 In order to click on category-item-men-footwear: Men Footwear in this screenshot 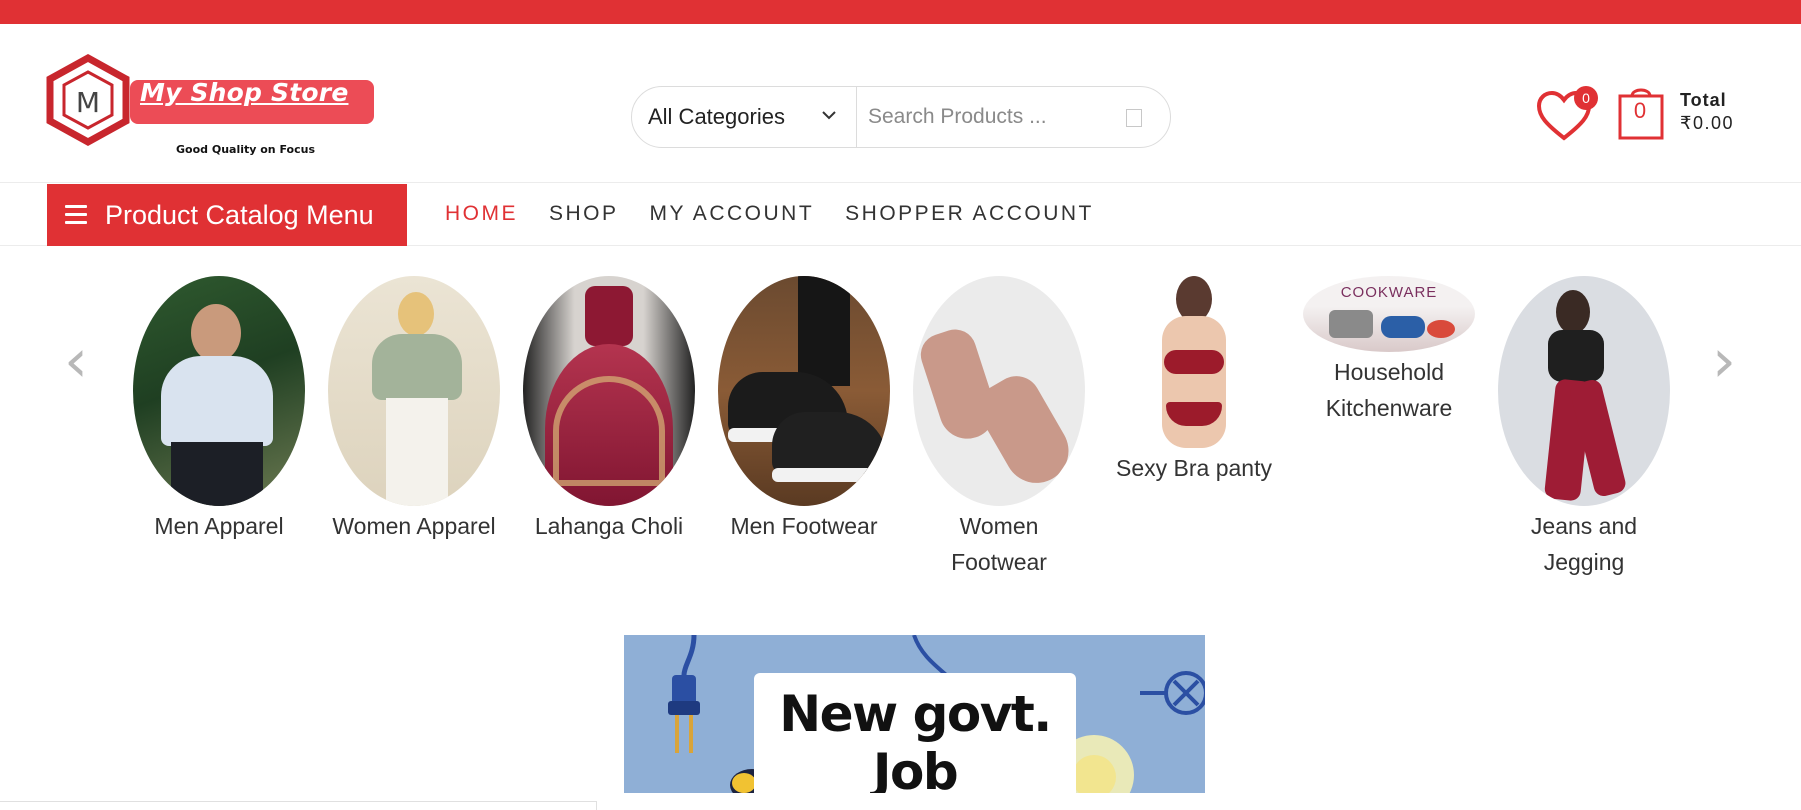, I will do `click(804, 410)`.